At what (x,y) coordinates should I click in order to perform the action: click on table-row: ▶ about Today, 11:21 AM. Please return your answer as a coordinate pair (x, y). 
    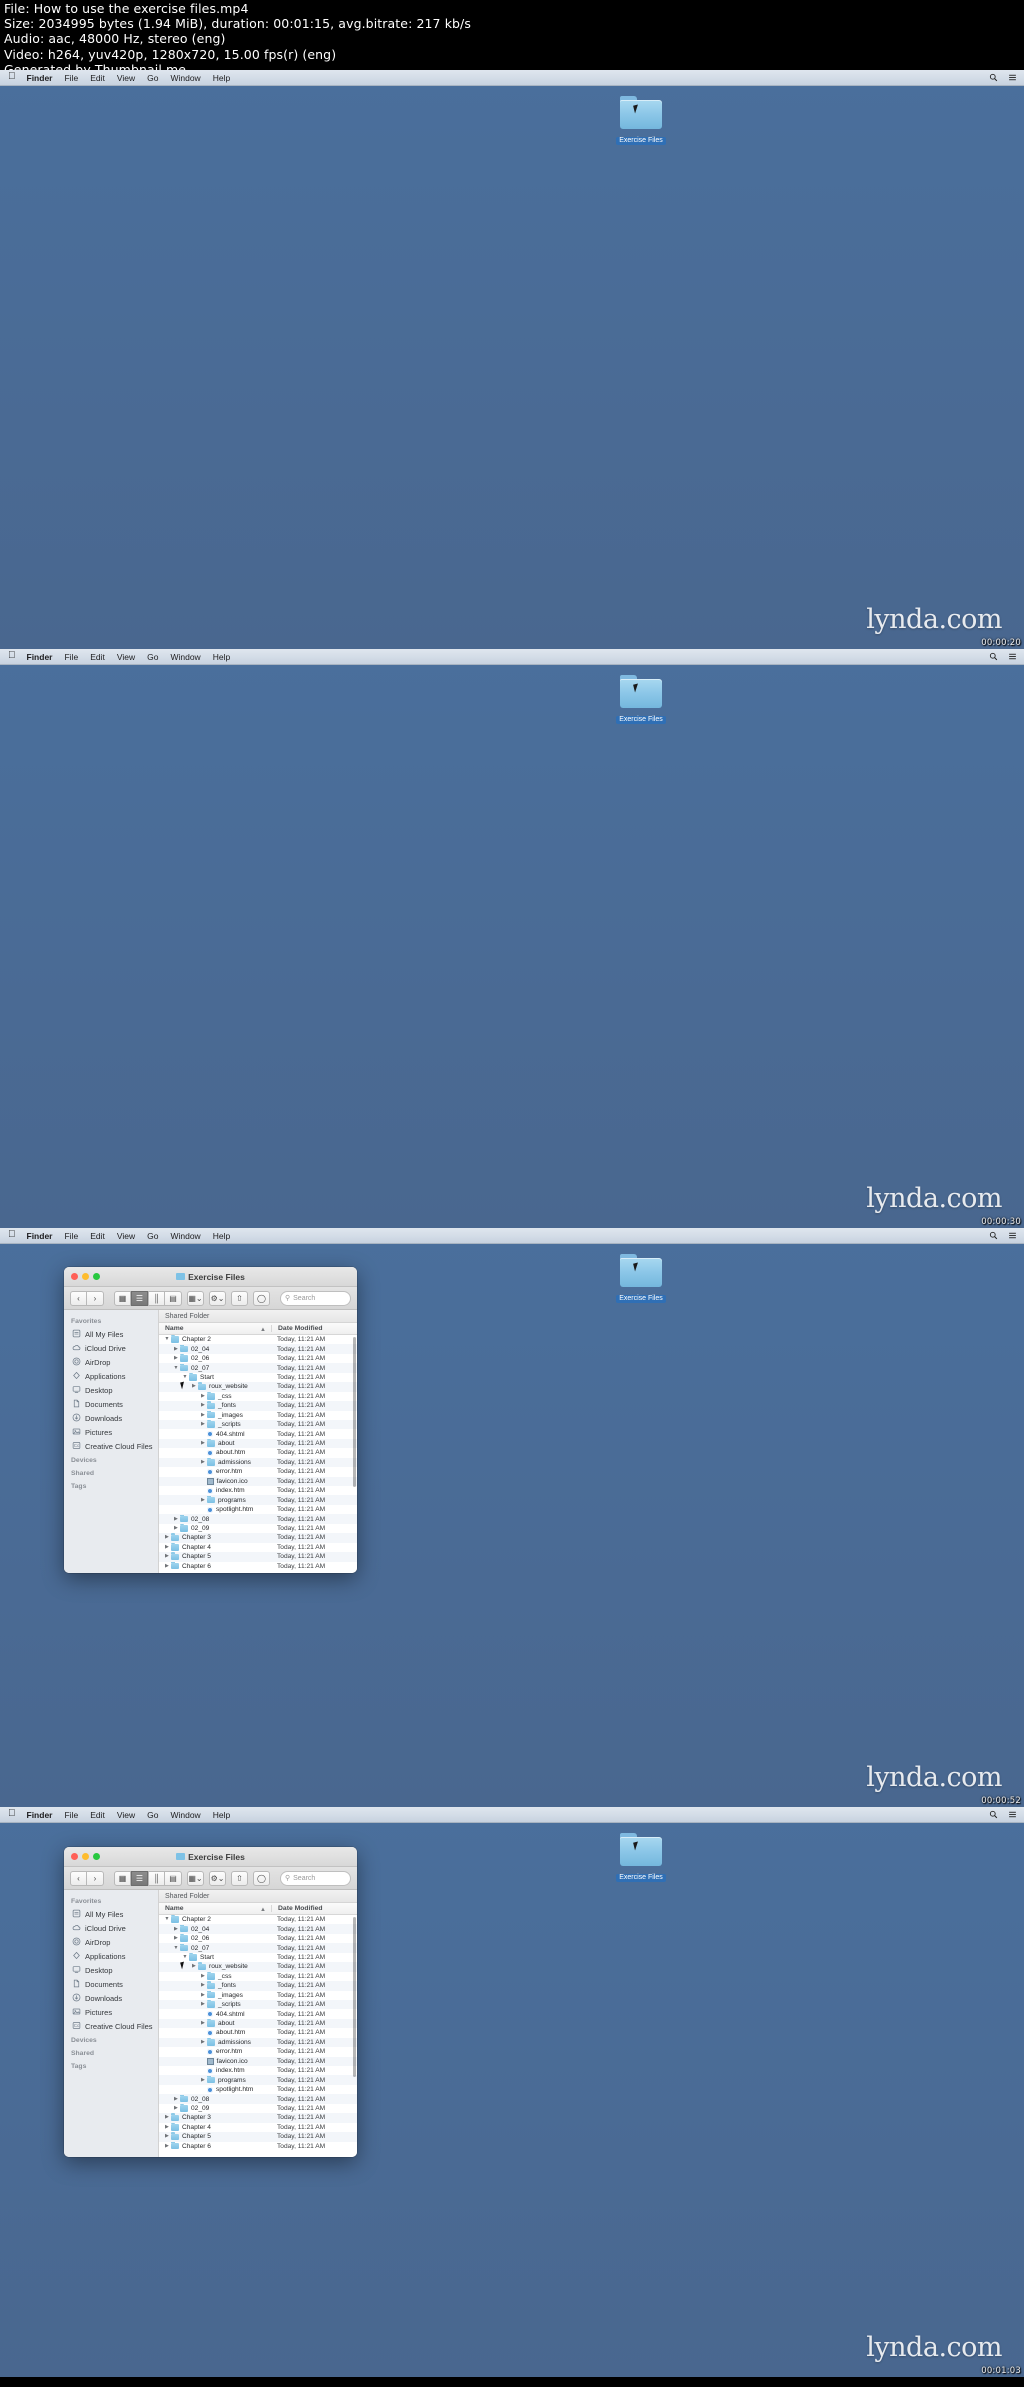
    Looking at the image, I should click on (258, 2023).